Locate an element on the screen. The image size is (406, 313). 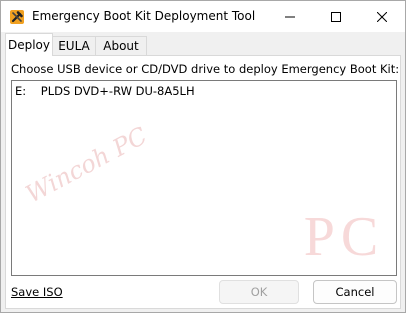
cancel-button: Cancel is located at coordinates (355, 292).